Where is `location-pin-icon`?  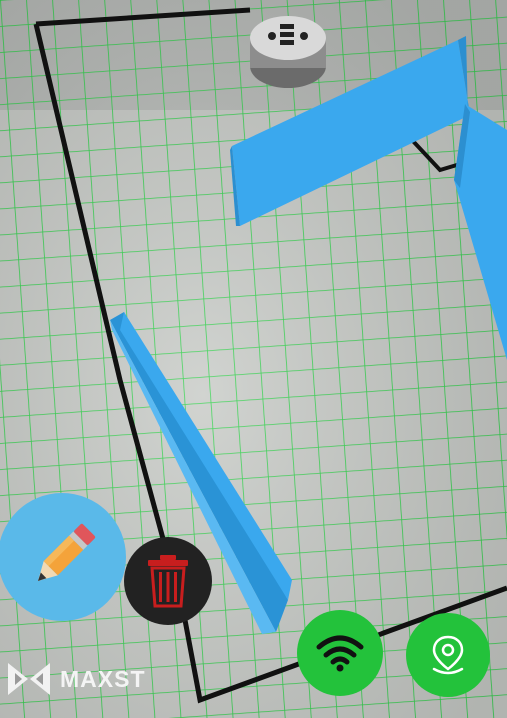
location-pin-icon is located at coordinates (448, 655).